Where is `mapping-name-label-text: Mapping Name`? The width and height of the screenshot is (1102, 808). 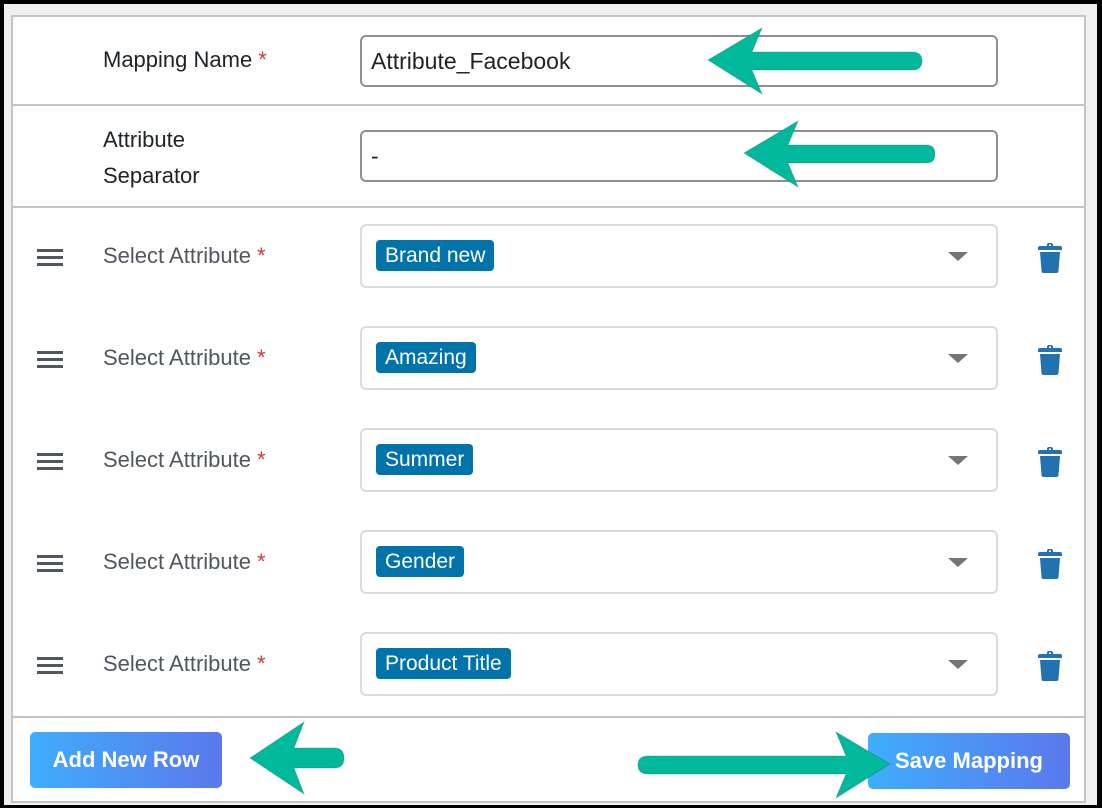 mapping-name-label-text: Mapping Name is located at coordinates (178, 59).